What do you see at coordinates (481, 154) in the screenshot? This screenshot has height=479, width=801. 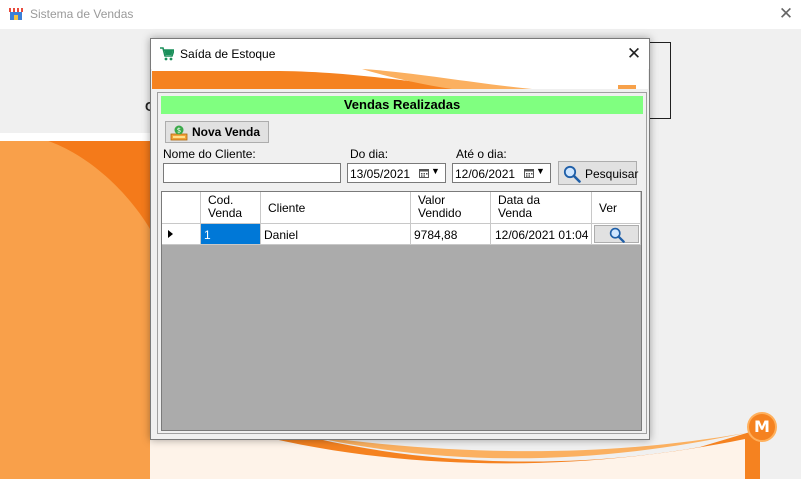 I see `to-date-label: Até o dia:` at bounding box center [481, 154].